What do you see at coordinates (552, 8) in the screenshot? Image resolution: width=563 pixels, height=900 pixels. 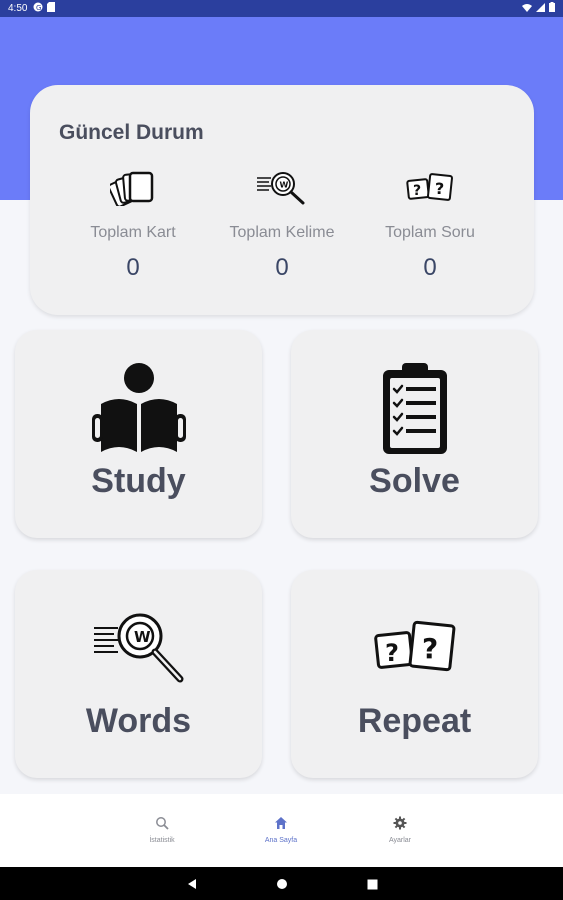 I see `battery-icon` at bounding box center [552, 8].